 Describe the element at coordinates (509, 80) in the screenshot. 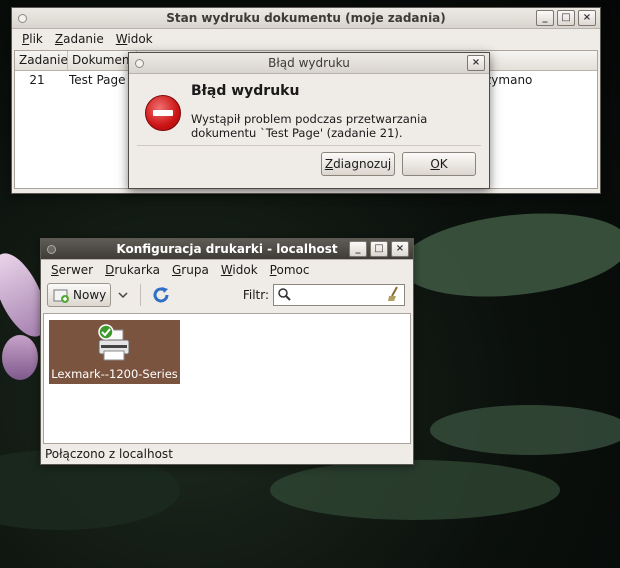

I see `status-cell: zymano` at that location.